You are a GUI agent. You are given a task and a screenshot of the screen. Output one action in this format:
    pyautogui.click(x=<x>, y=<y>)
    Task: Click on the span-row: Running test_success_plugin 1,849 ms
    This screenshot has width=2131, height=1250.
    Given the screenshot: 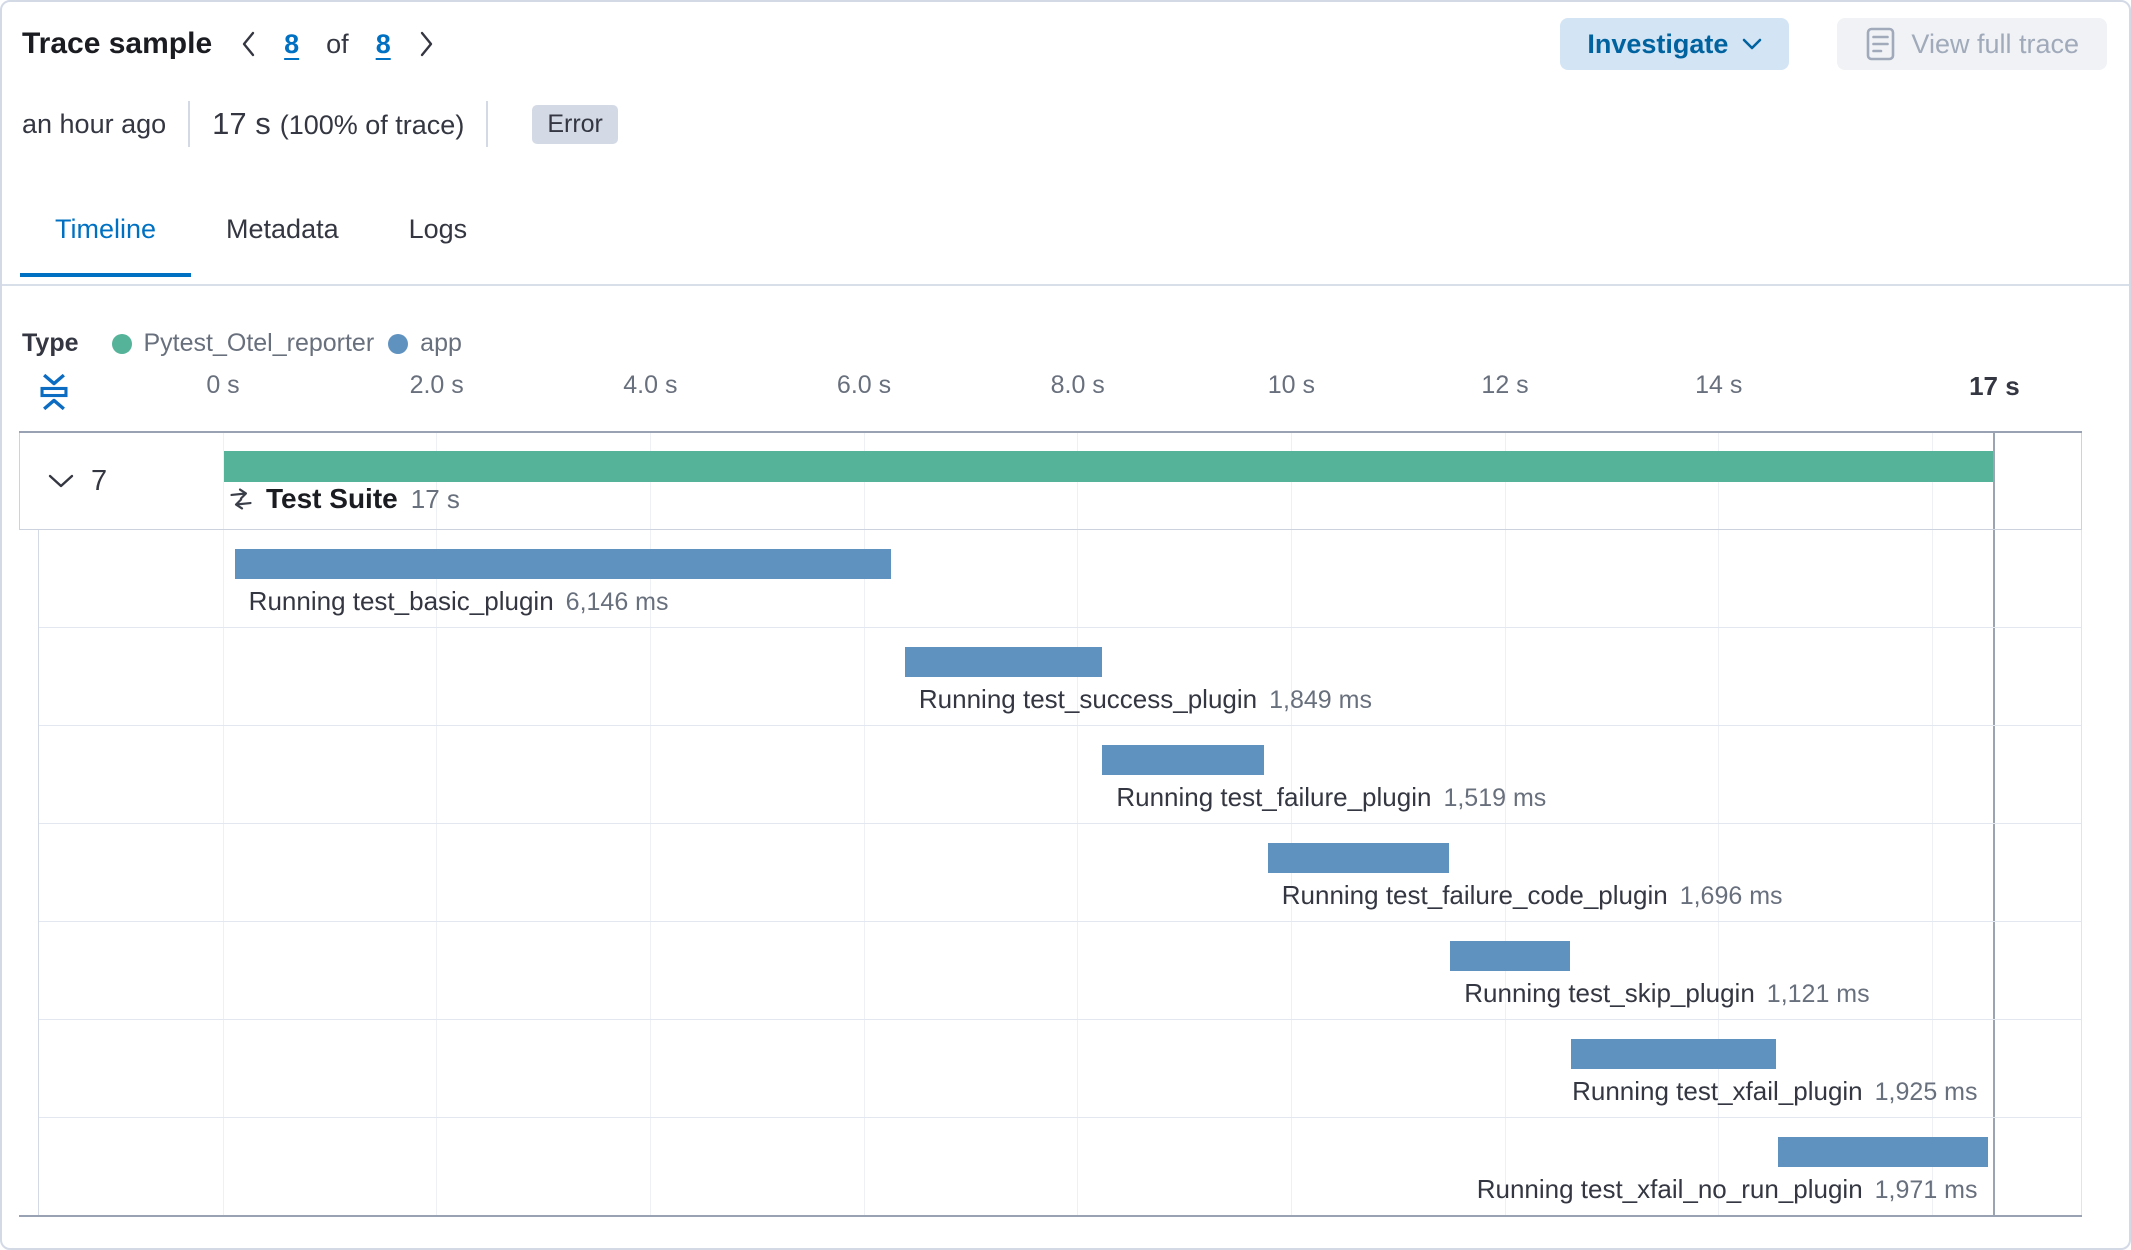 What is the action you would take?
    pyautogui.click(x=1060, y=677)
    